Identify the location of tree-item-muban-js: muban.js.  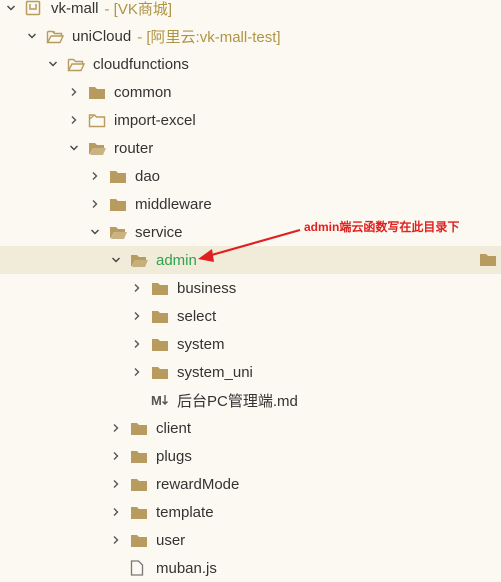
(250, 568).